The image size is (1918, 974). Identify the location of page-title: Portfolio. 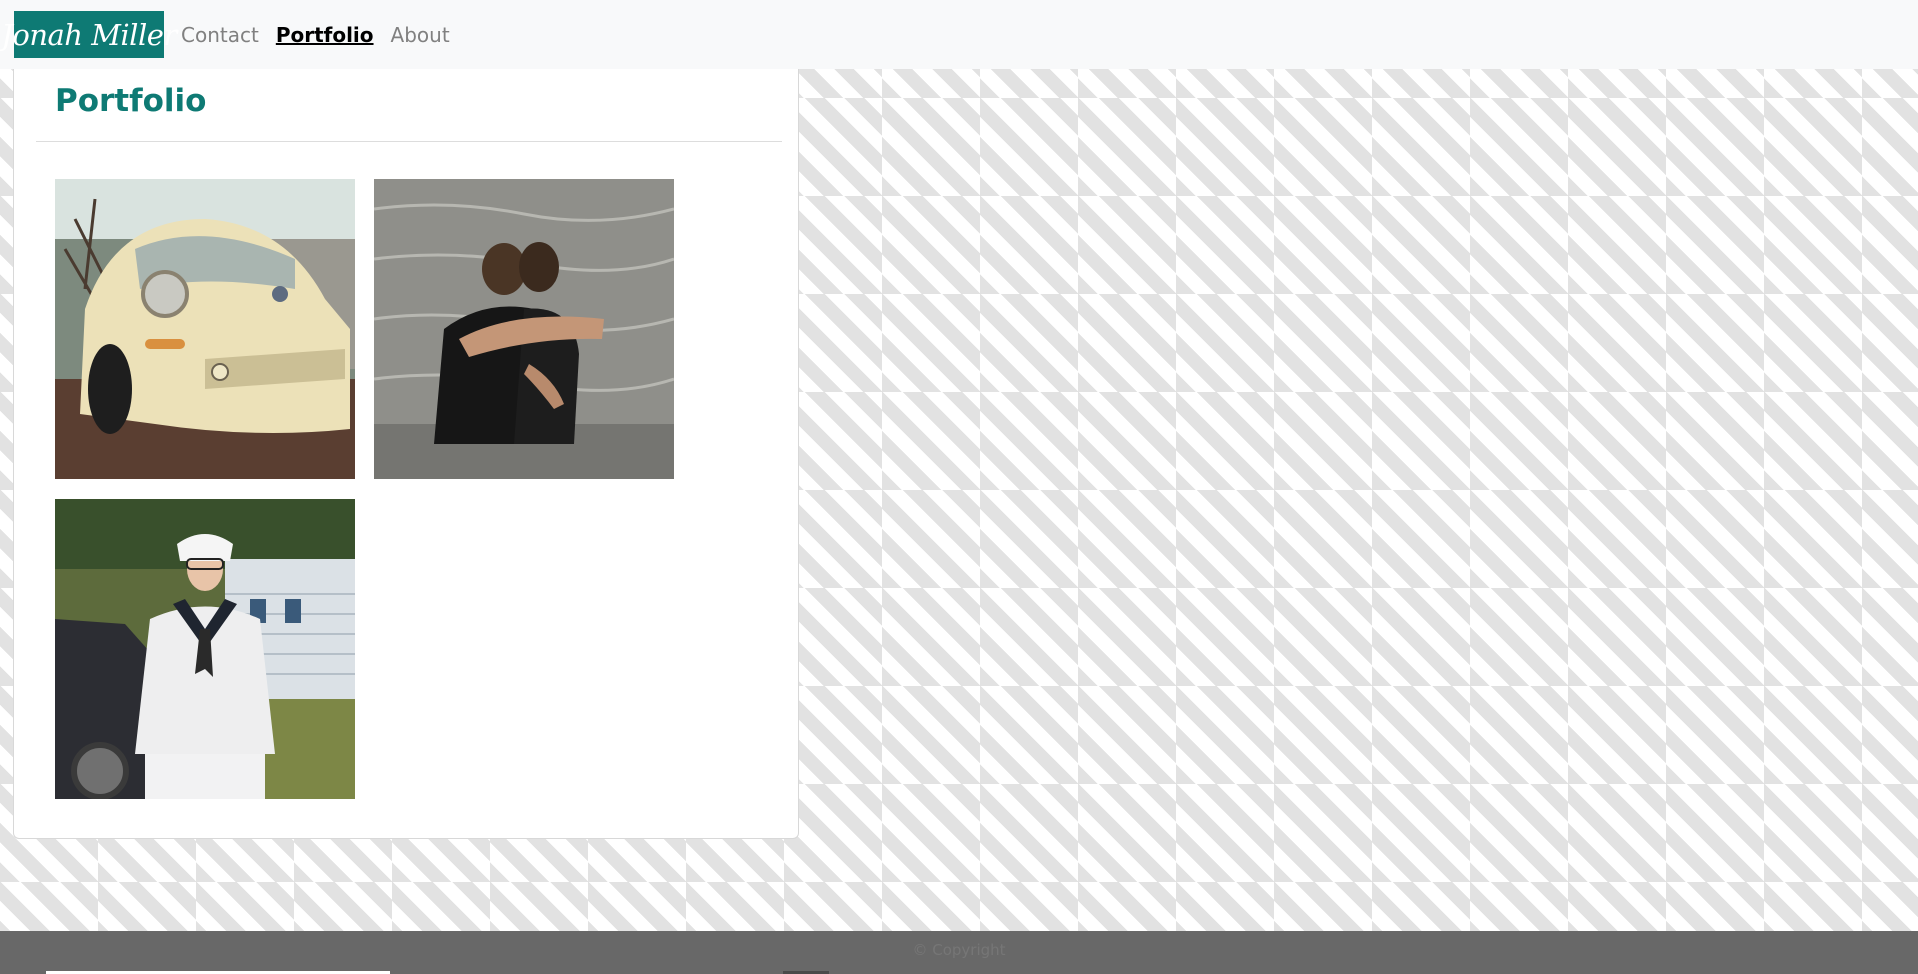
(131, 101).